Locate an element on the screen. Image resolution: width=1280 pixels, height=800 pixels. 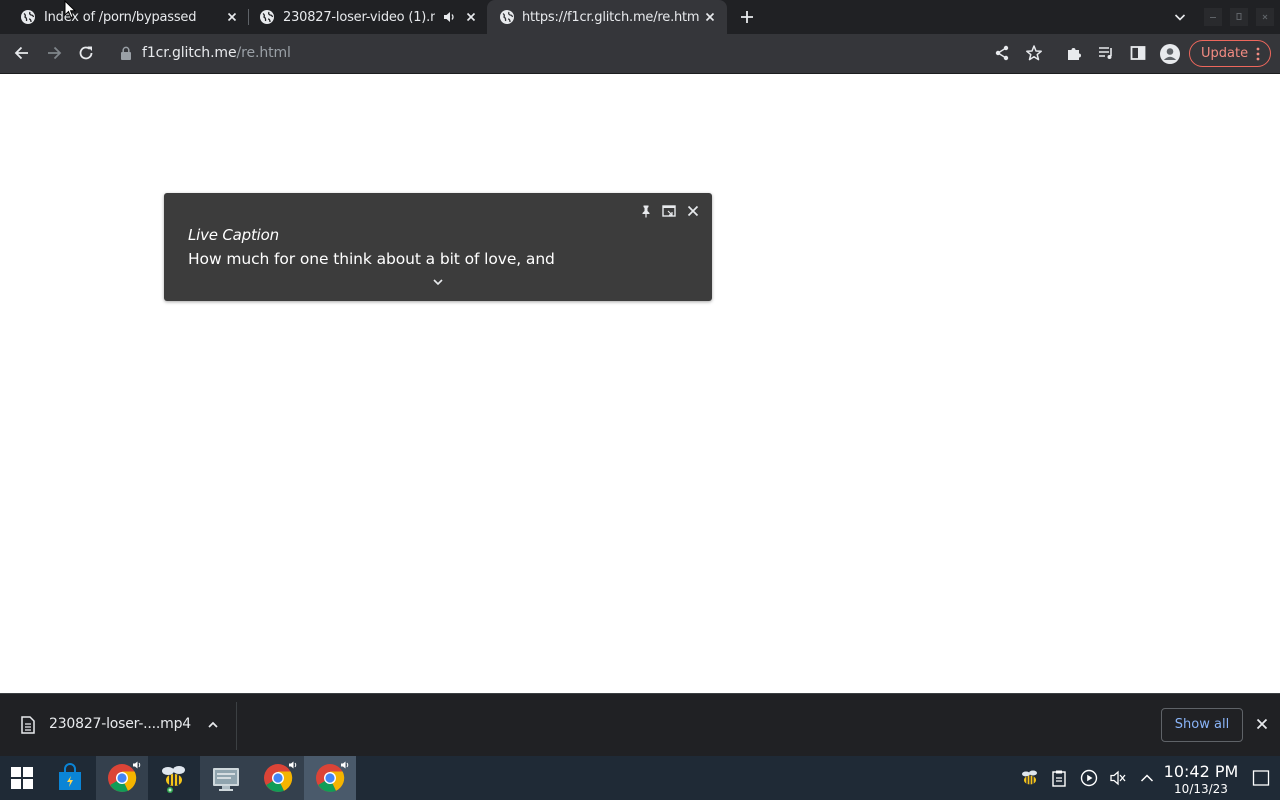
bee-app is located at coordinates (174, 778).